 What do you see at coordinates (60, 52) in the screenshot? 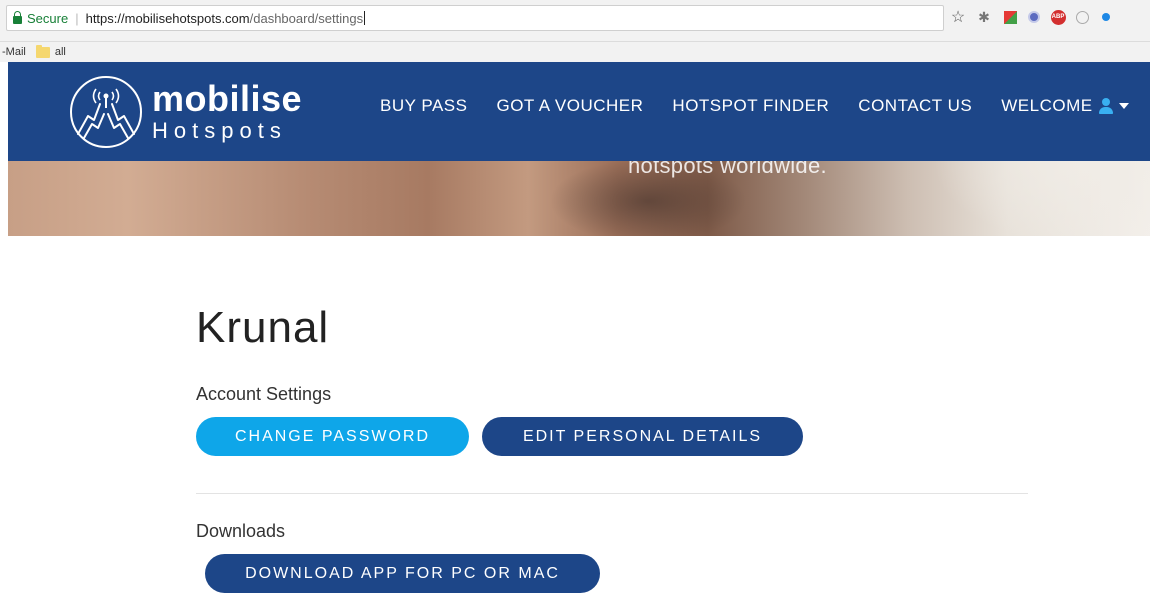
I see `bookmark-label: all` at bounding box center [60, 52].